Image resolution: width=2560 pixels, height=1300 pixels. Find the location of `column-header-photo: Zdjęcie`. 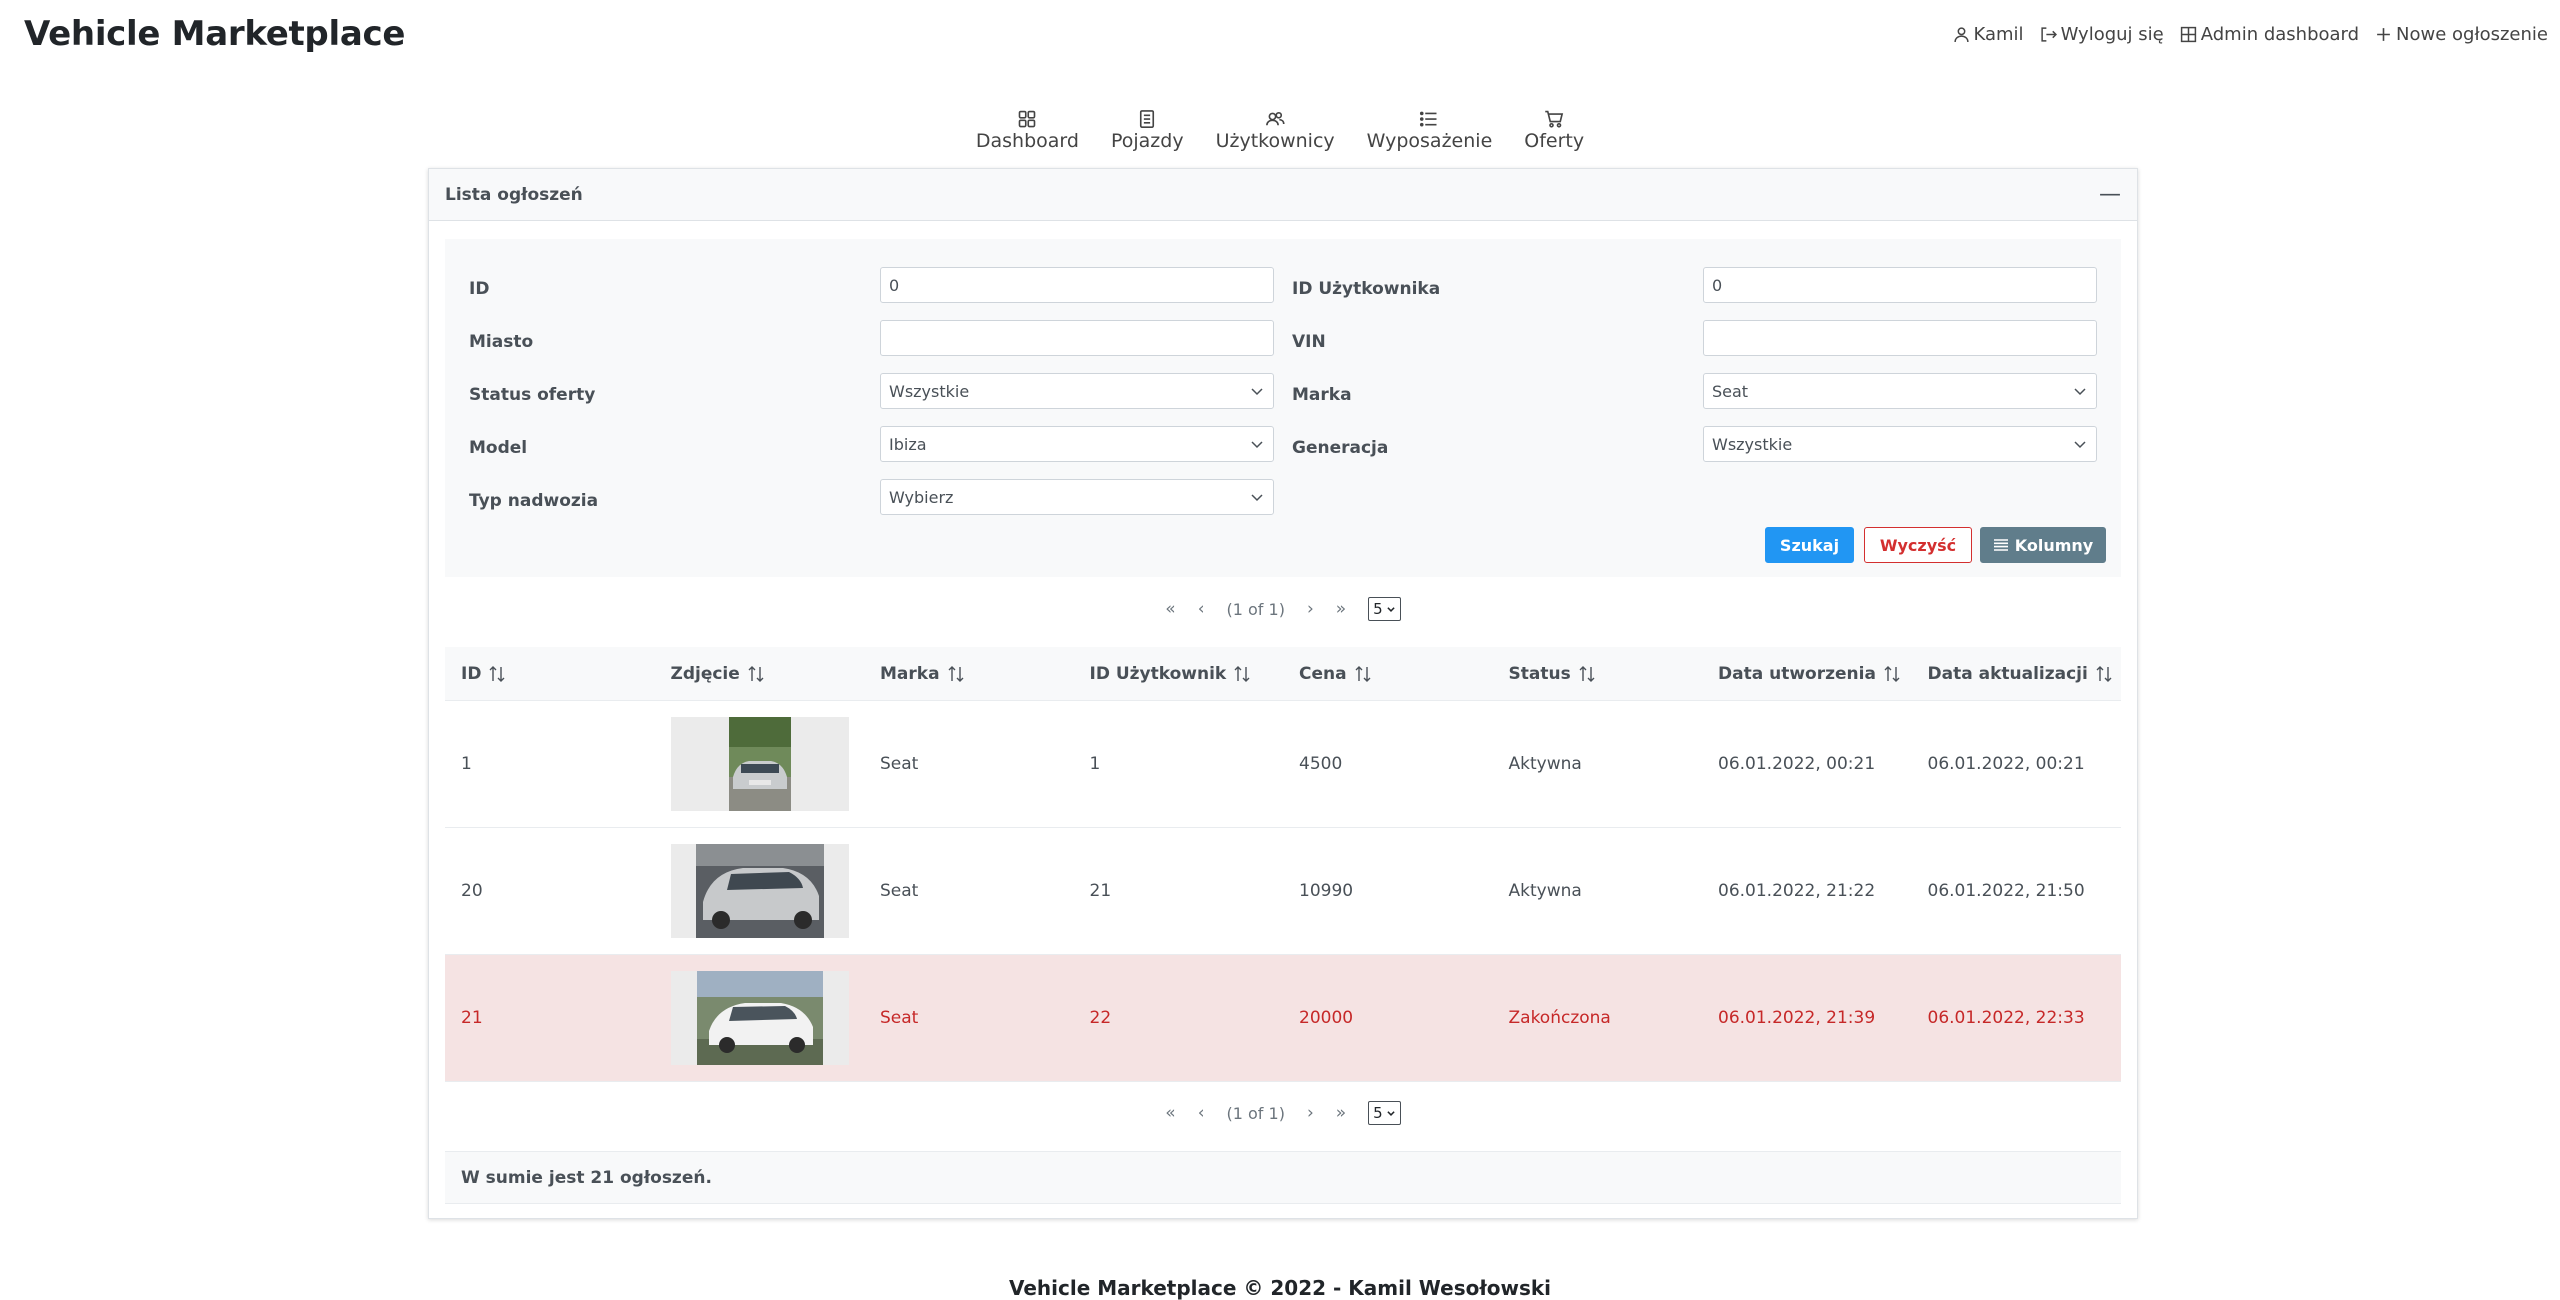

column-header-photo: Zdjęcie is located at coordinates (760, 674).